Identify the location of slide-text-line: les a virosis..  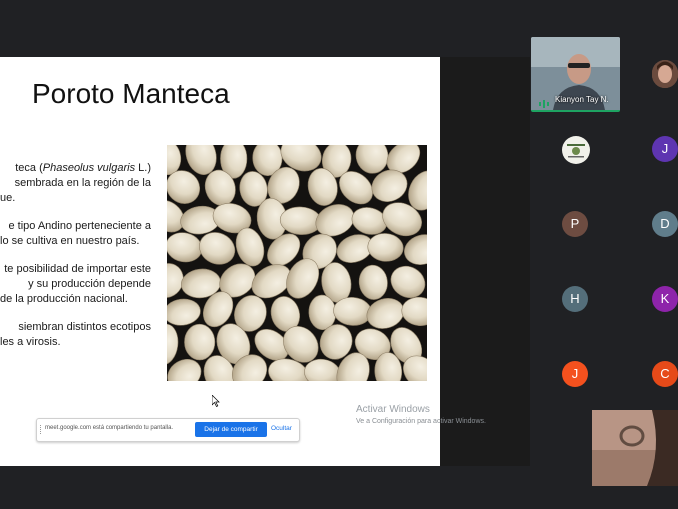
(30, 342).